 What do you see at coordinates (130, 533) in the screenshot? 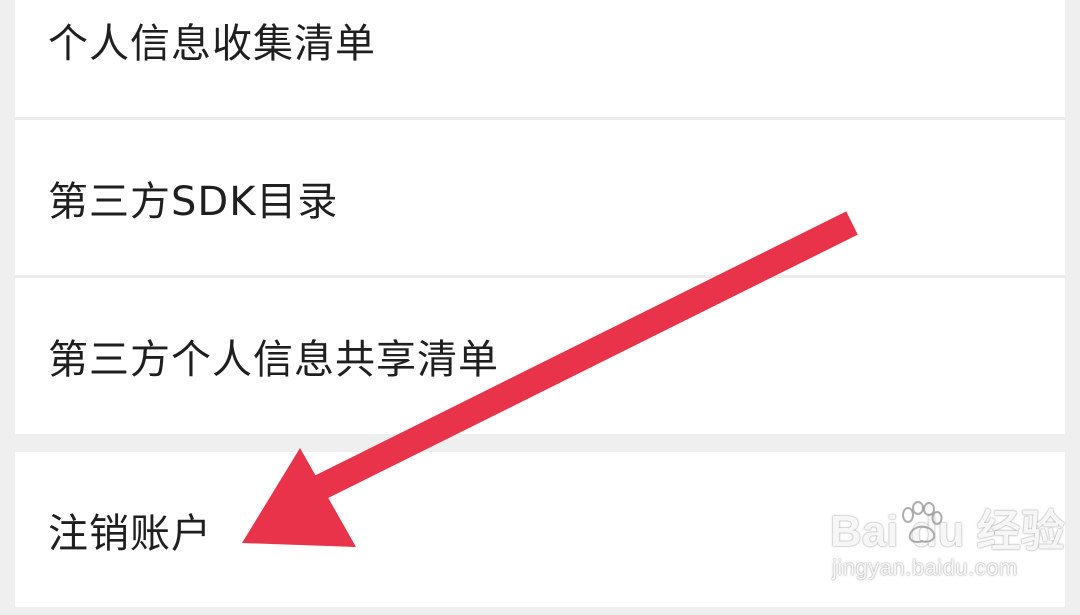
I see `menu-item-label: 注销账户` at bounding box center [130, 533].